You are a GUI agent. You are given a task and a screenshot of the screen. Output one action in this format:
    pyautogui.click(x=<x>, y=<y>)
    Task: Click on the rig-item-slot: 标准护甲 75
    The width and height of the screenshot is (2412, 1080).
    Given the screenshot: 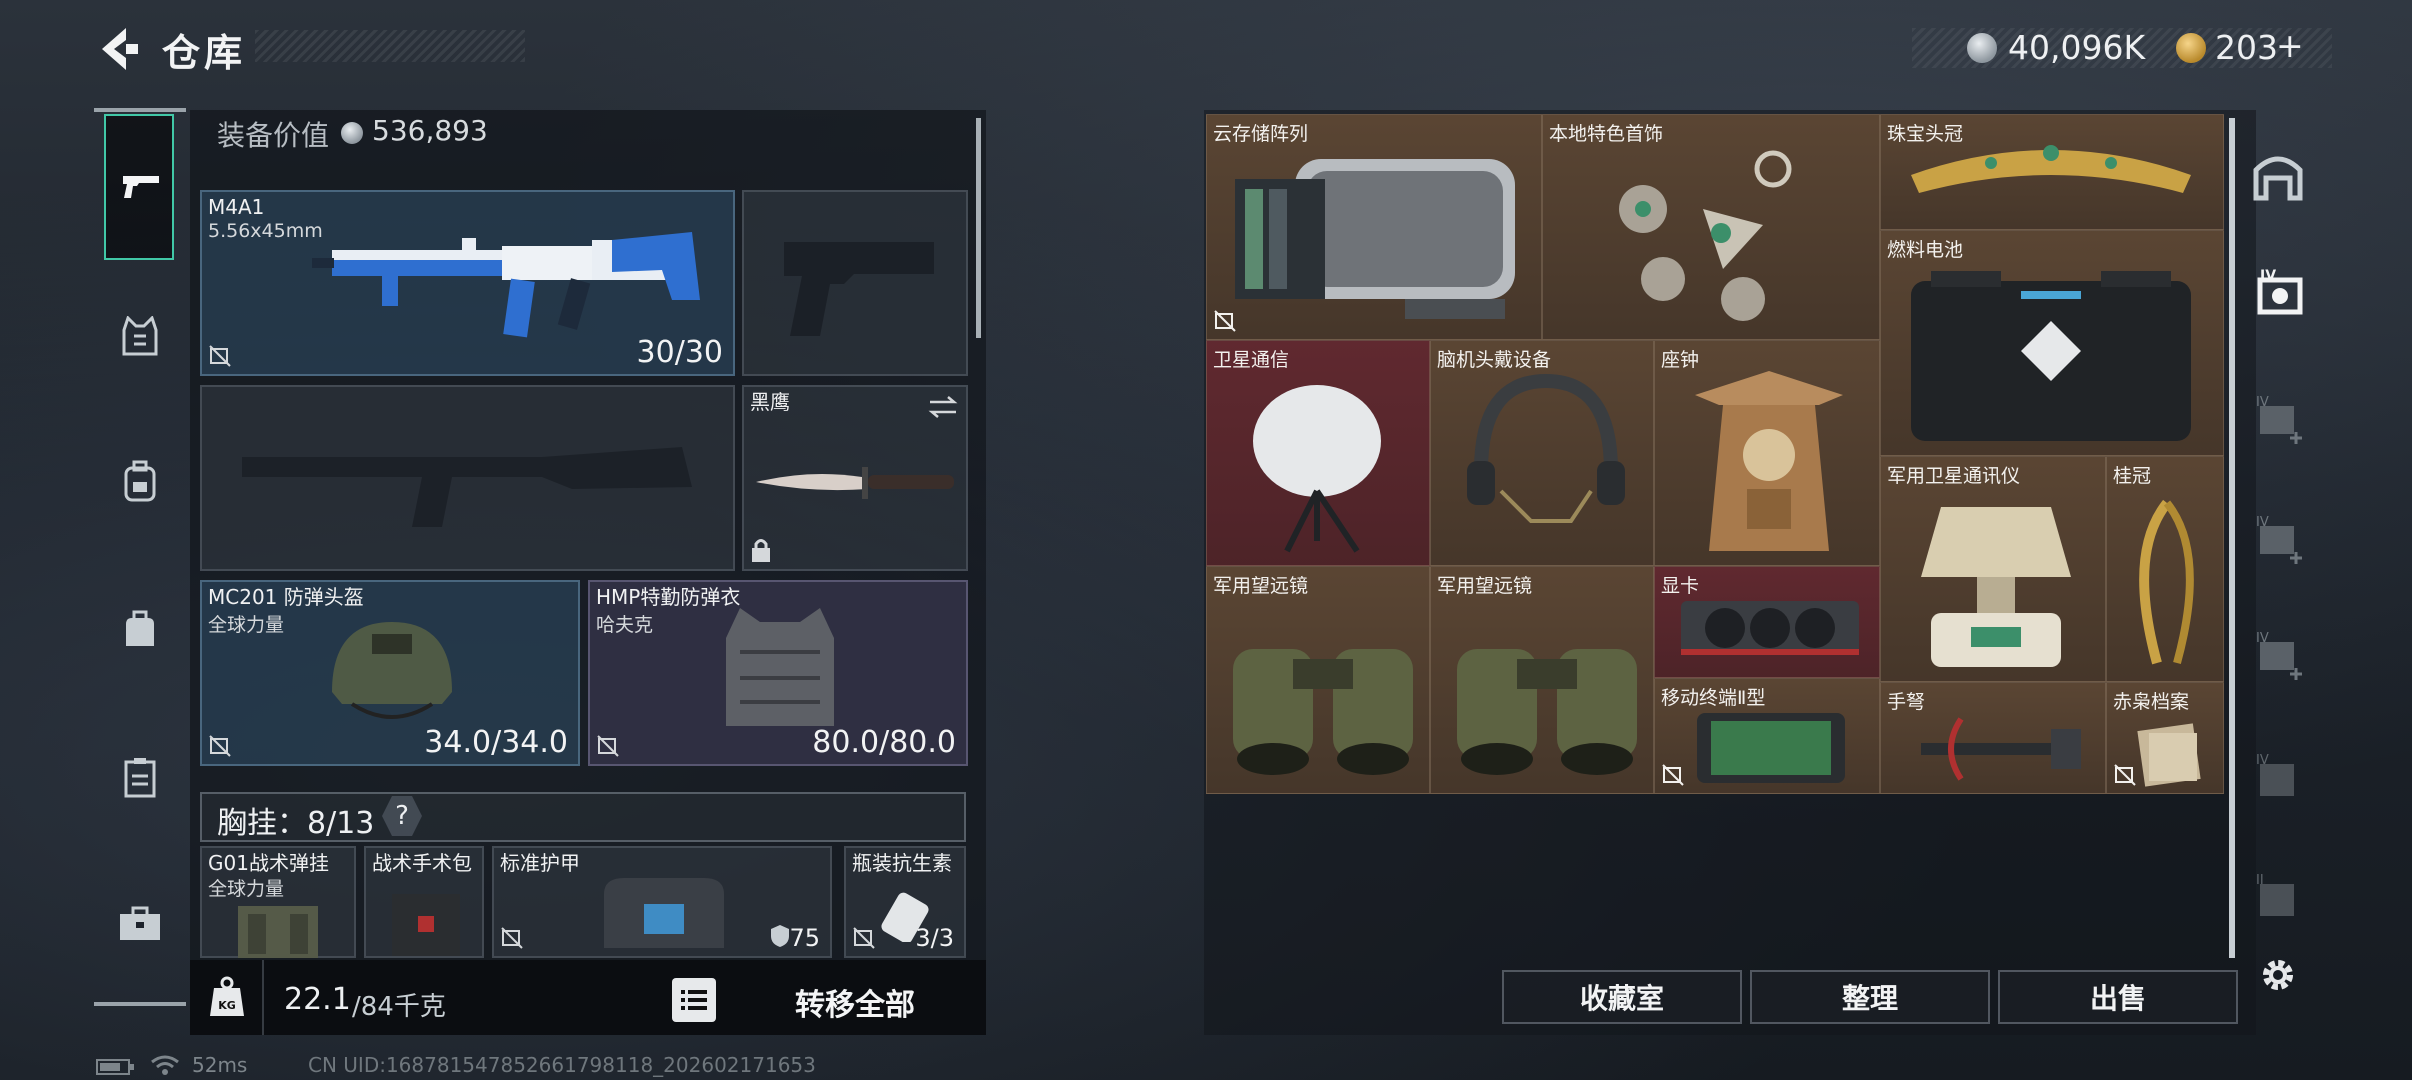 What is the action you would take?
    pyautogui.click(x=662, y=902)
    